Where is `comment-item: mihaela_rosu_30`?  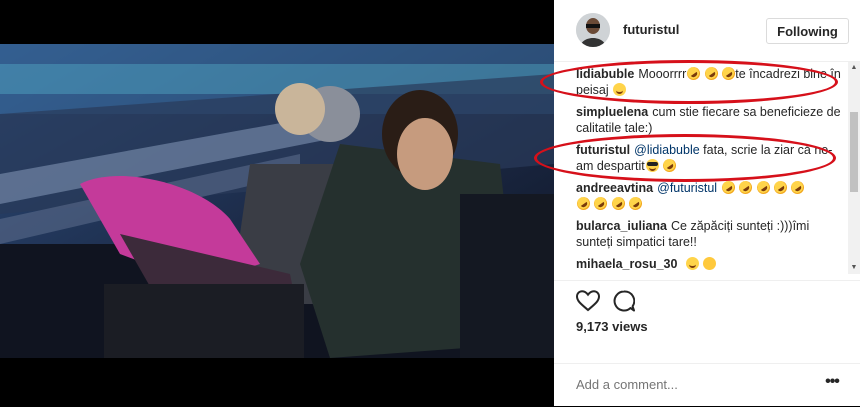
comment-item: mihaela_rosu_30 is located at coordinates (709, 264).